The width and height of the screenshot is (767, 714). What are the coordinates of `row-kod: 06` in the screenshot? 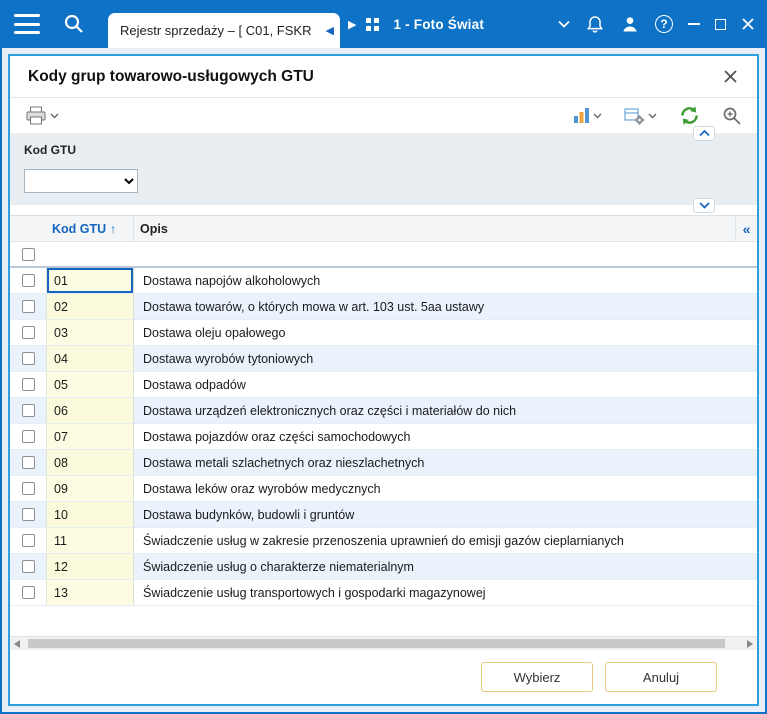 It's located at (90, 410).